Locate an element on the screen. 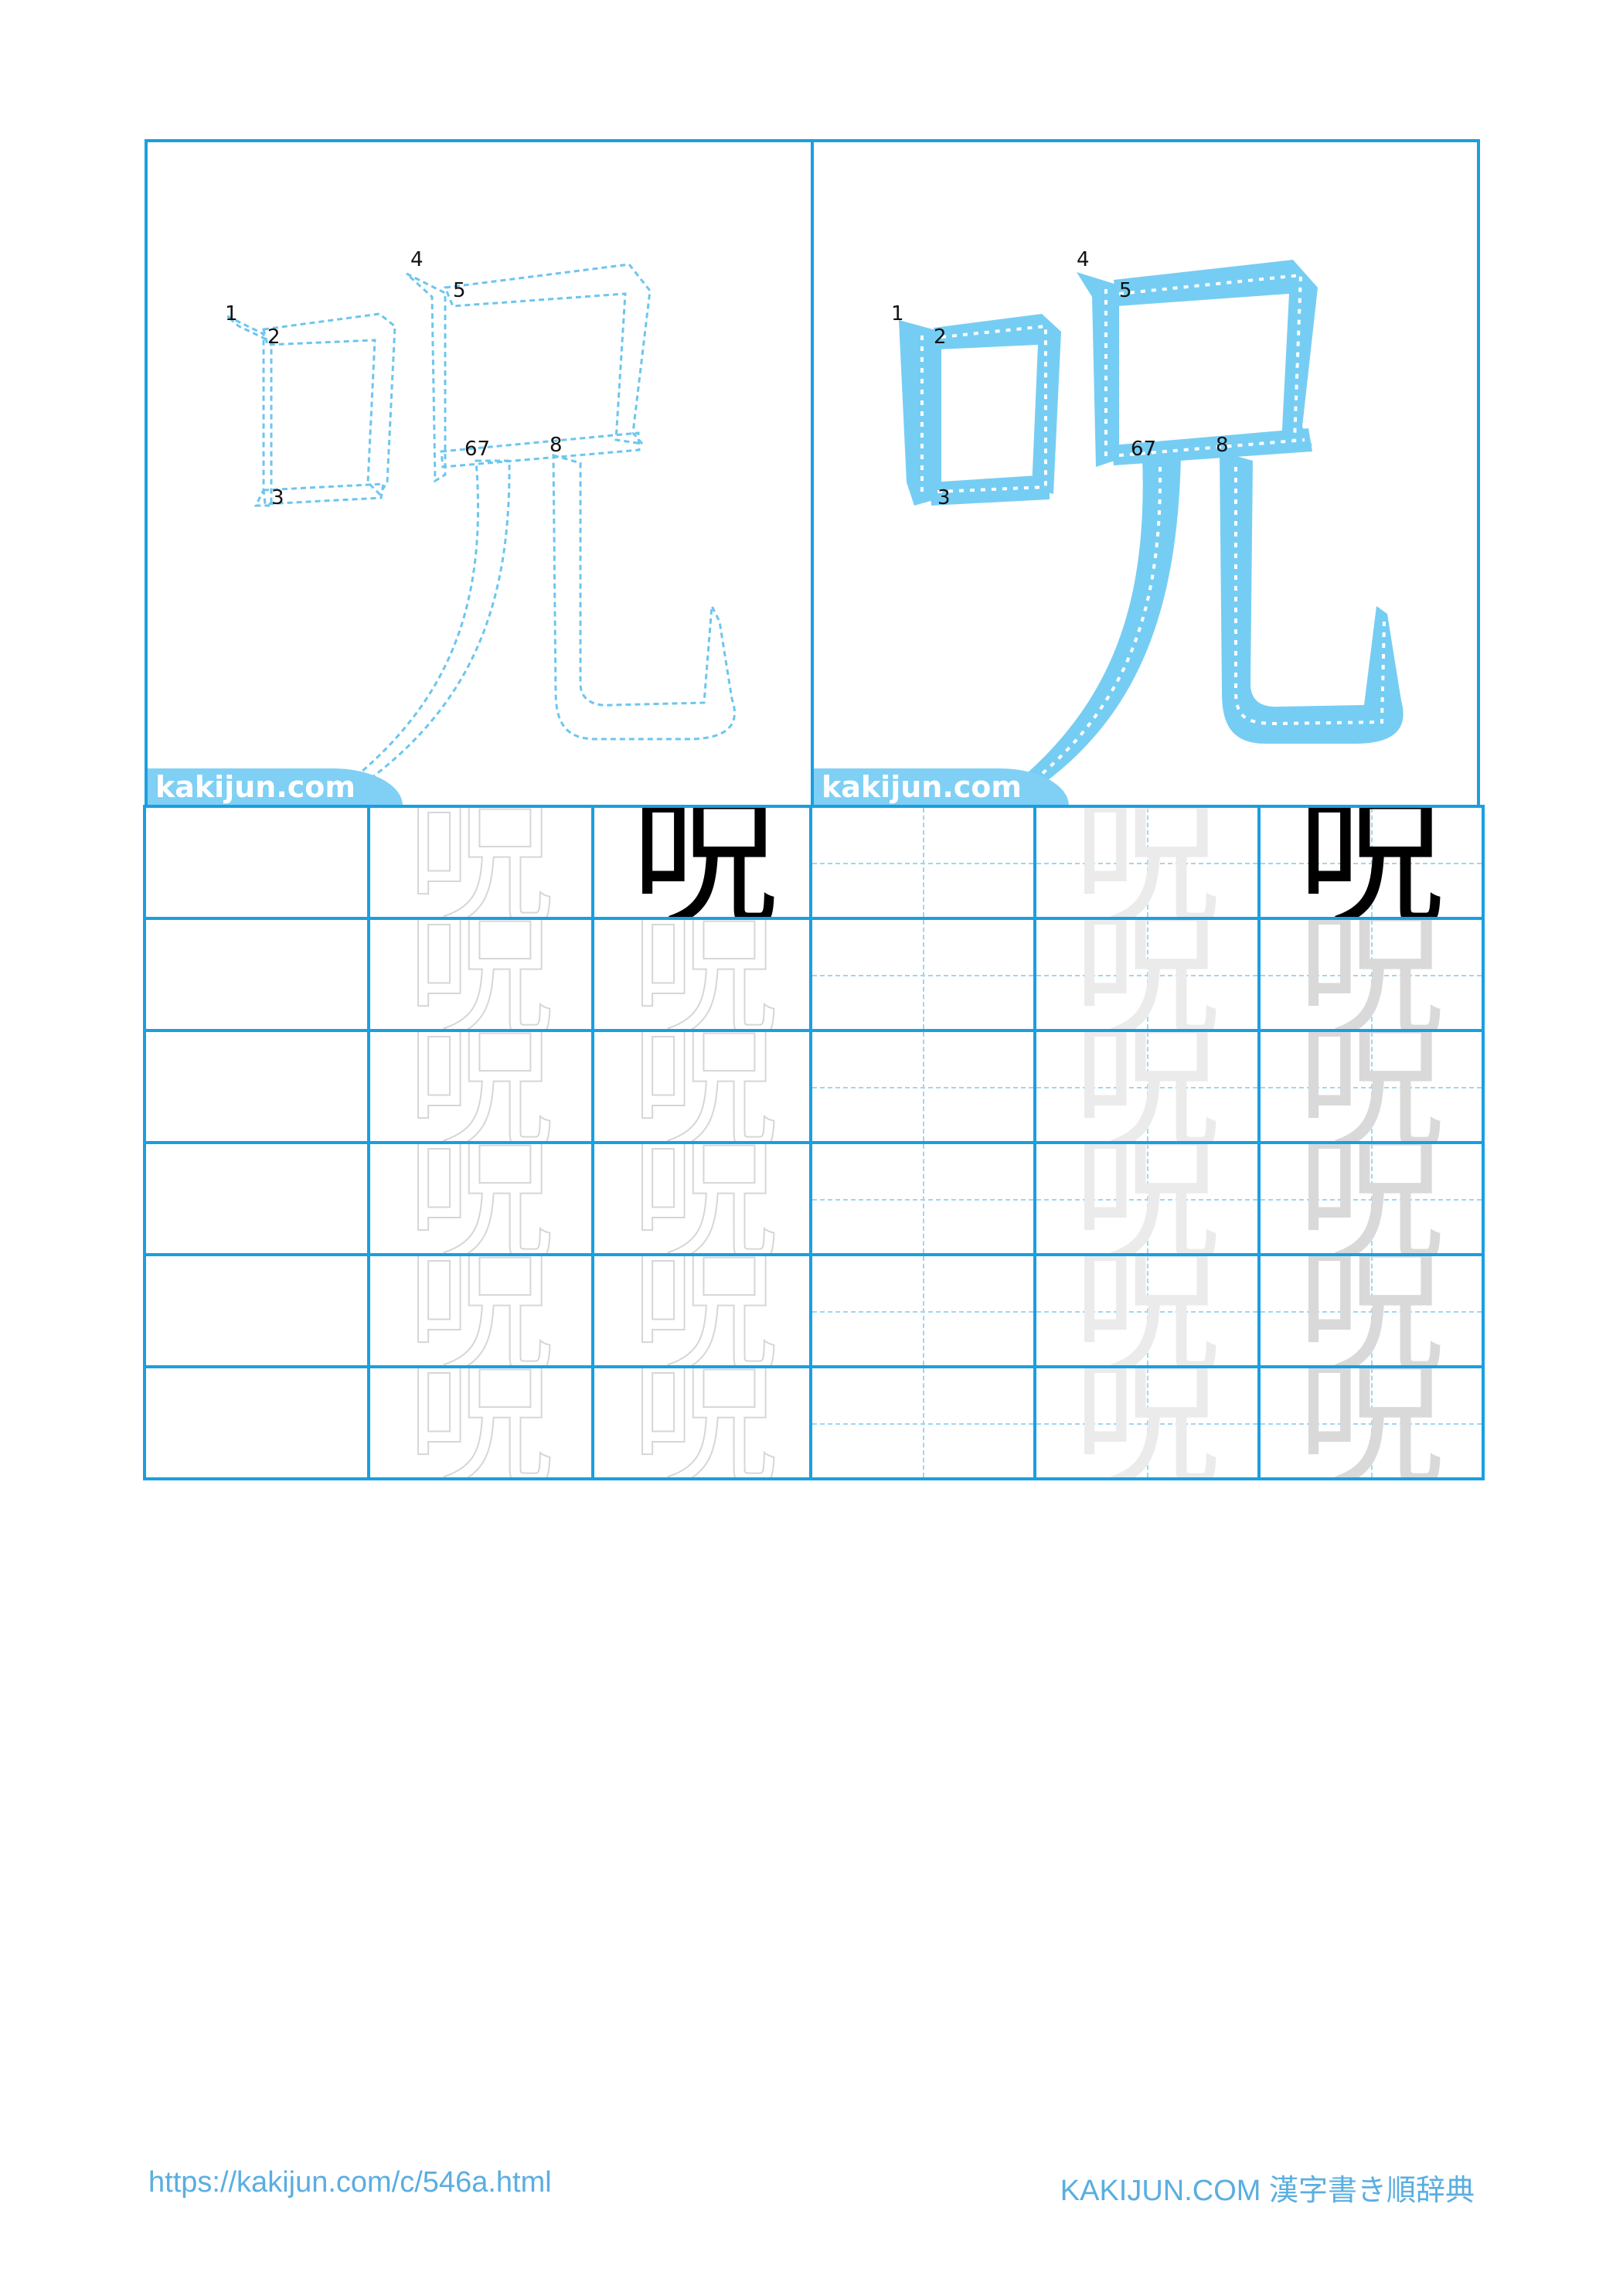 Image resolution: width=1623 pixels, height=2296 pixels. stroke-filled-panel: 1 2 3 4 5 67 8 kakijun.com is located at coordinates (1145, 474).